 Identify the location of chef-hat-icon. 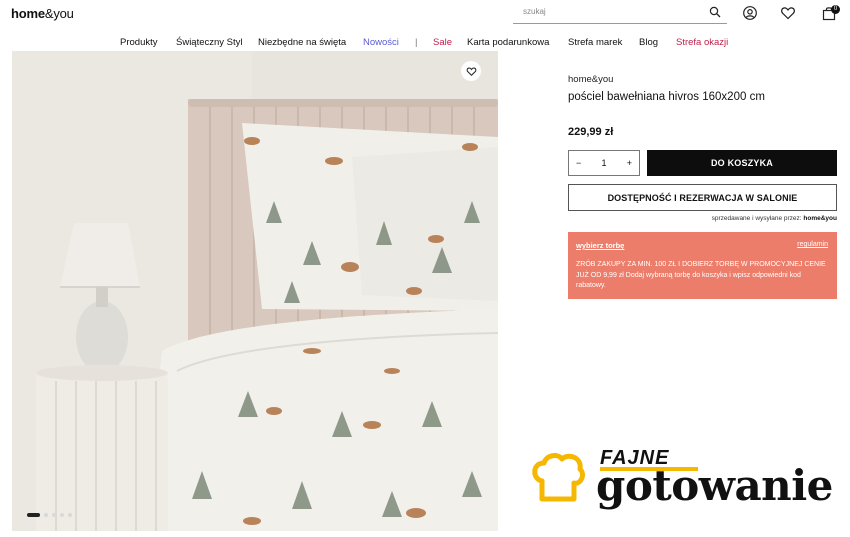
(558, 477).